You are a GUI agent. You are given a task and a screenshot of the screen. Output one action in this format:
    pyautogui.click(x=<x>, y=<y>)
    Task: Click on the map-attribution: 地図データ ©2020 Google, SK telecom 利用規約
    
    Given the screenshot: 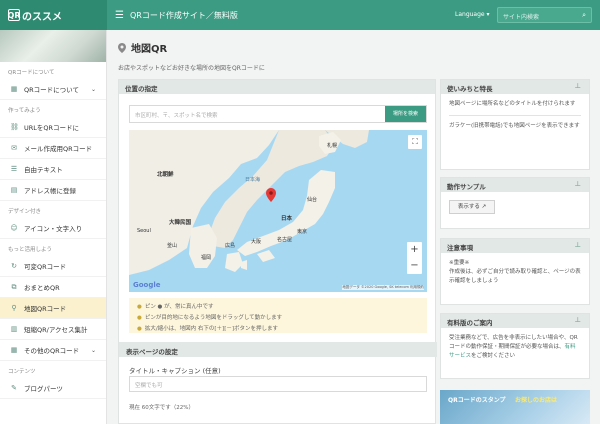 What is the action you would take?
    pyautogui.click(x=383, y=287)
    